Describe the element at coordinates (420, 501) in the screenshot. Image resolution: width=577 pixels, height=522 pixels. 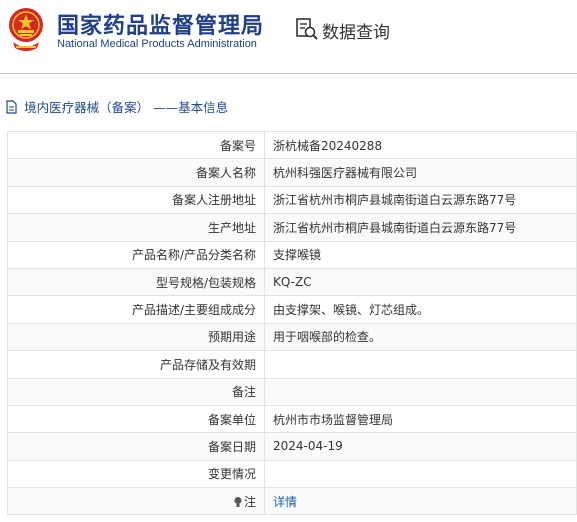
I see `field-value: 详情` at that location.